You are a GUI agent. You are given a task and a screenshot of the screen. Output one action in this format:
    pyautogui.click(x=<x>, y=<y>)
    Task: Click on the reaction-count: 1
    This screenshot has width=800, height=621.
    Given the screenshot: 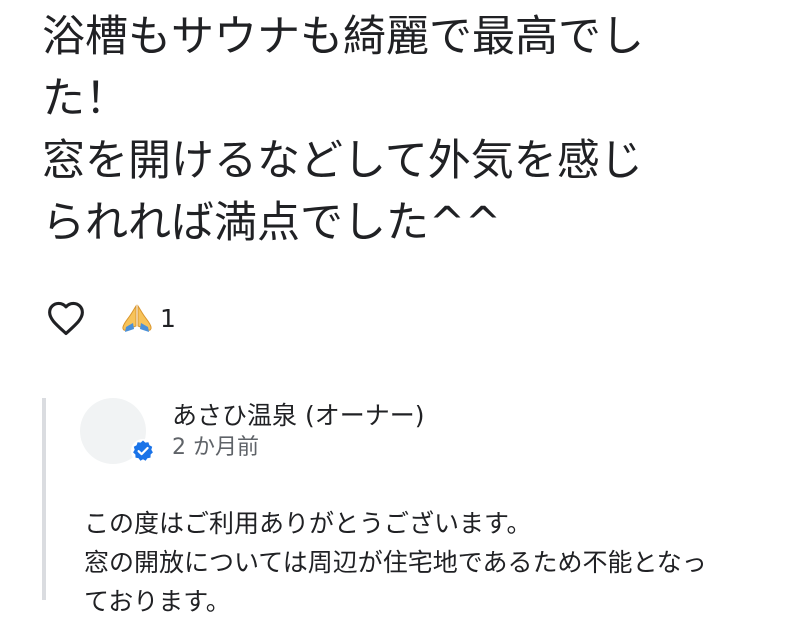 What is the action you would take?
    pyautogui.click(x=168, y=318)
    